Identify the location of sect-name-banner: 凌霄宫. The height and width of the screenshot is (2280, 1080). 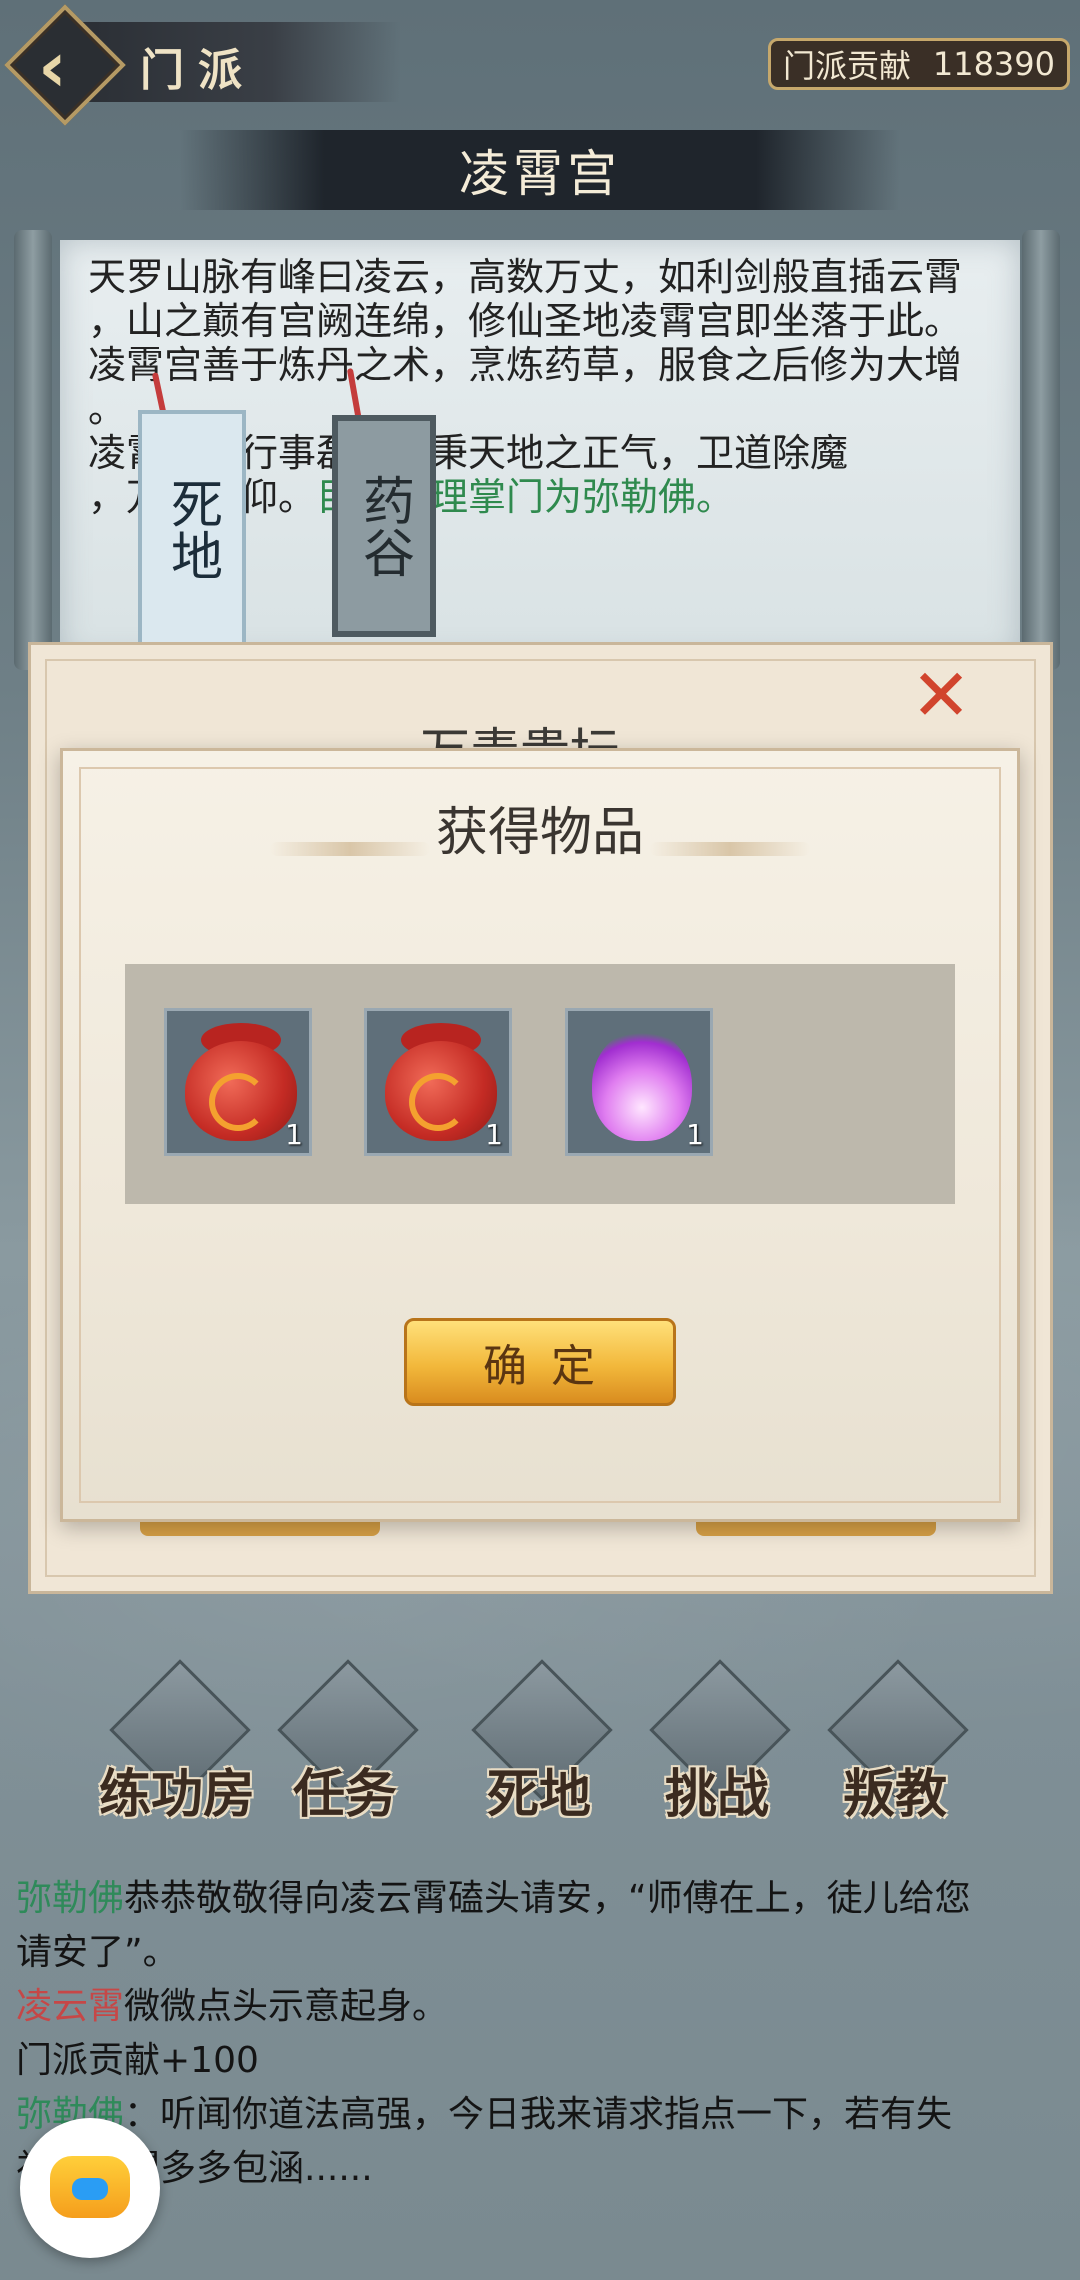
(540, 170).